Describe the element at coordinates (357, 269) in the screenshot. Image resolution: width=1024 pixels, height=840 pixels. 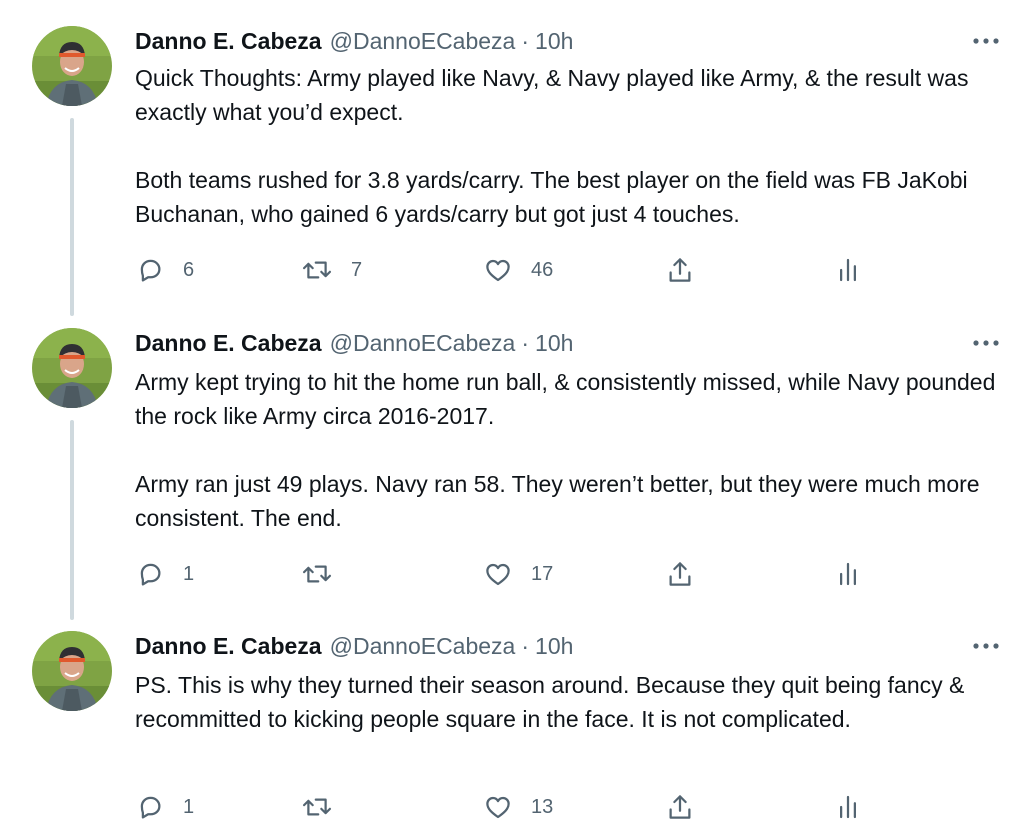
I see `retweet-count: 7` at that location.